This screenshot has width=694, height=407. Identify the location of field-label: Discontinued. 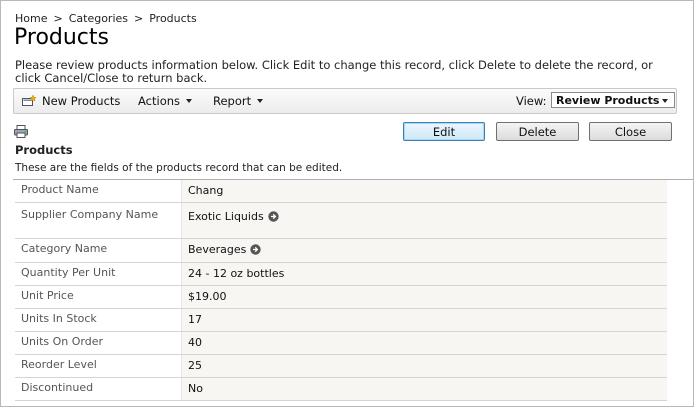
(98, 389).